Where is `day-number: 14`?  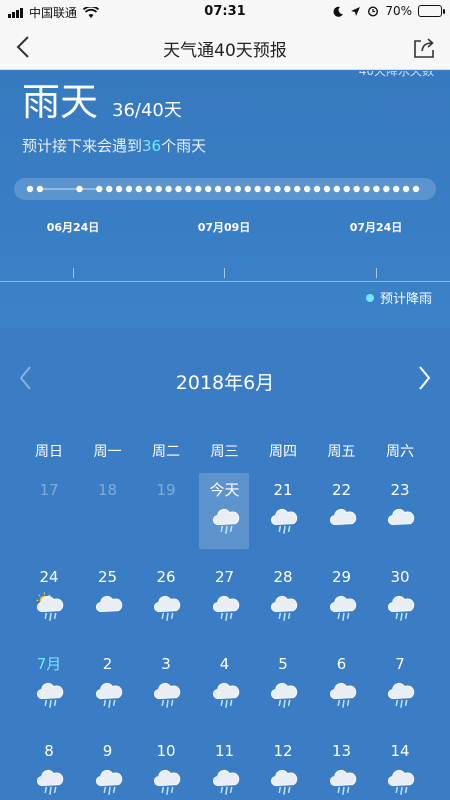
day-number: 14 is located at coordinates (400, 751).